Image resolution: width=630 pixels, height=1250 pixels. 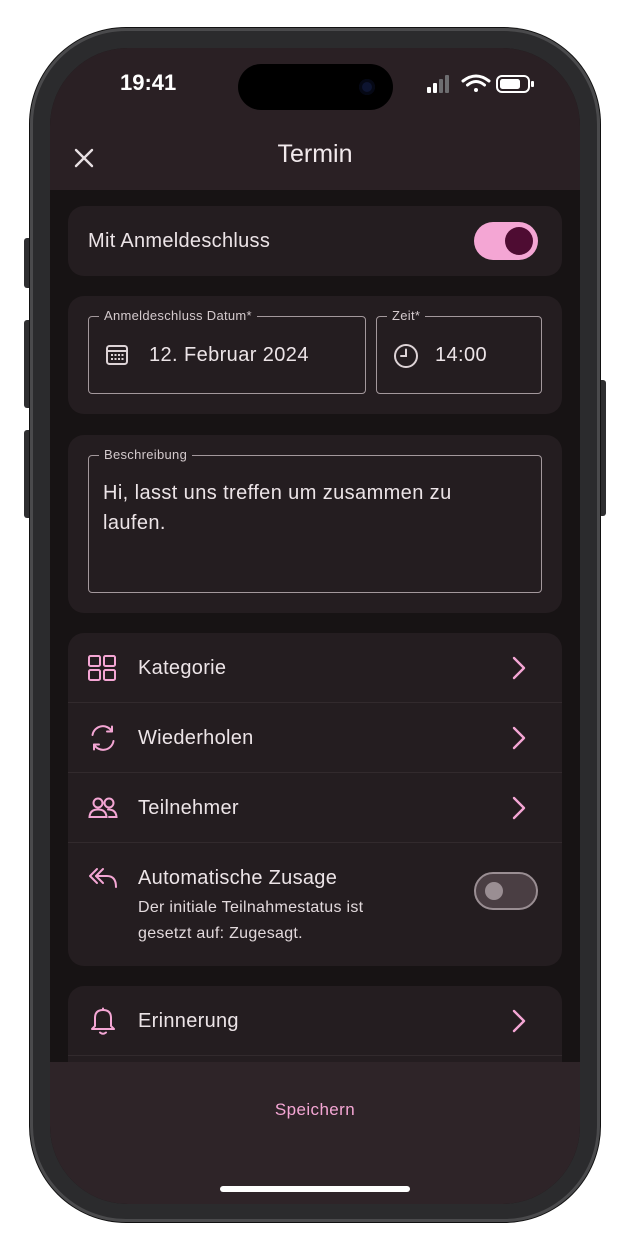 I want to click on wifi-icon, so click(x=476, y=83).